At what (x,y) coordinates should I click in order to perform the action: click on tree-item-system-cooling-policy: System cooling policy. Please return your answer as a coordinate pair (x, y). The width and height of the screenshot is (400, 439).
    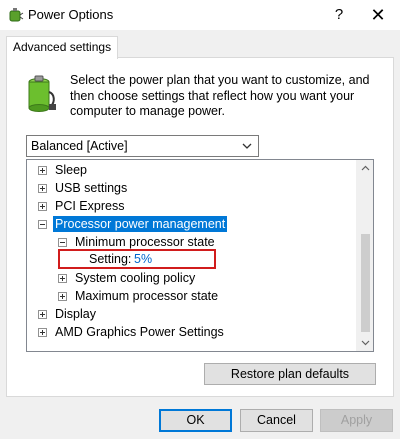
    Looking at the image, I should click on (192, 278).